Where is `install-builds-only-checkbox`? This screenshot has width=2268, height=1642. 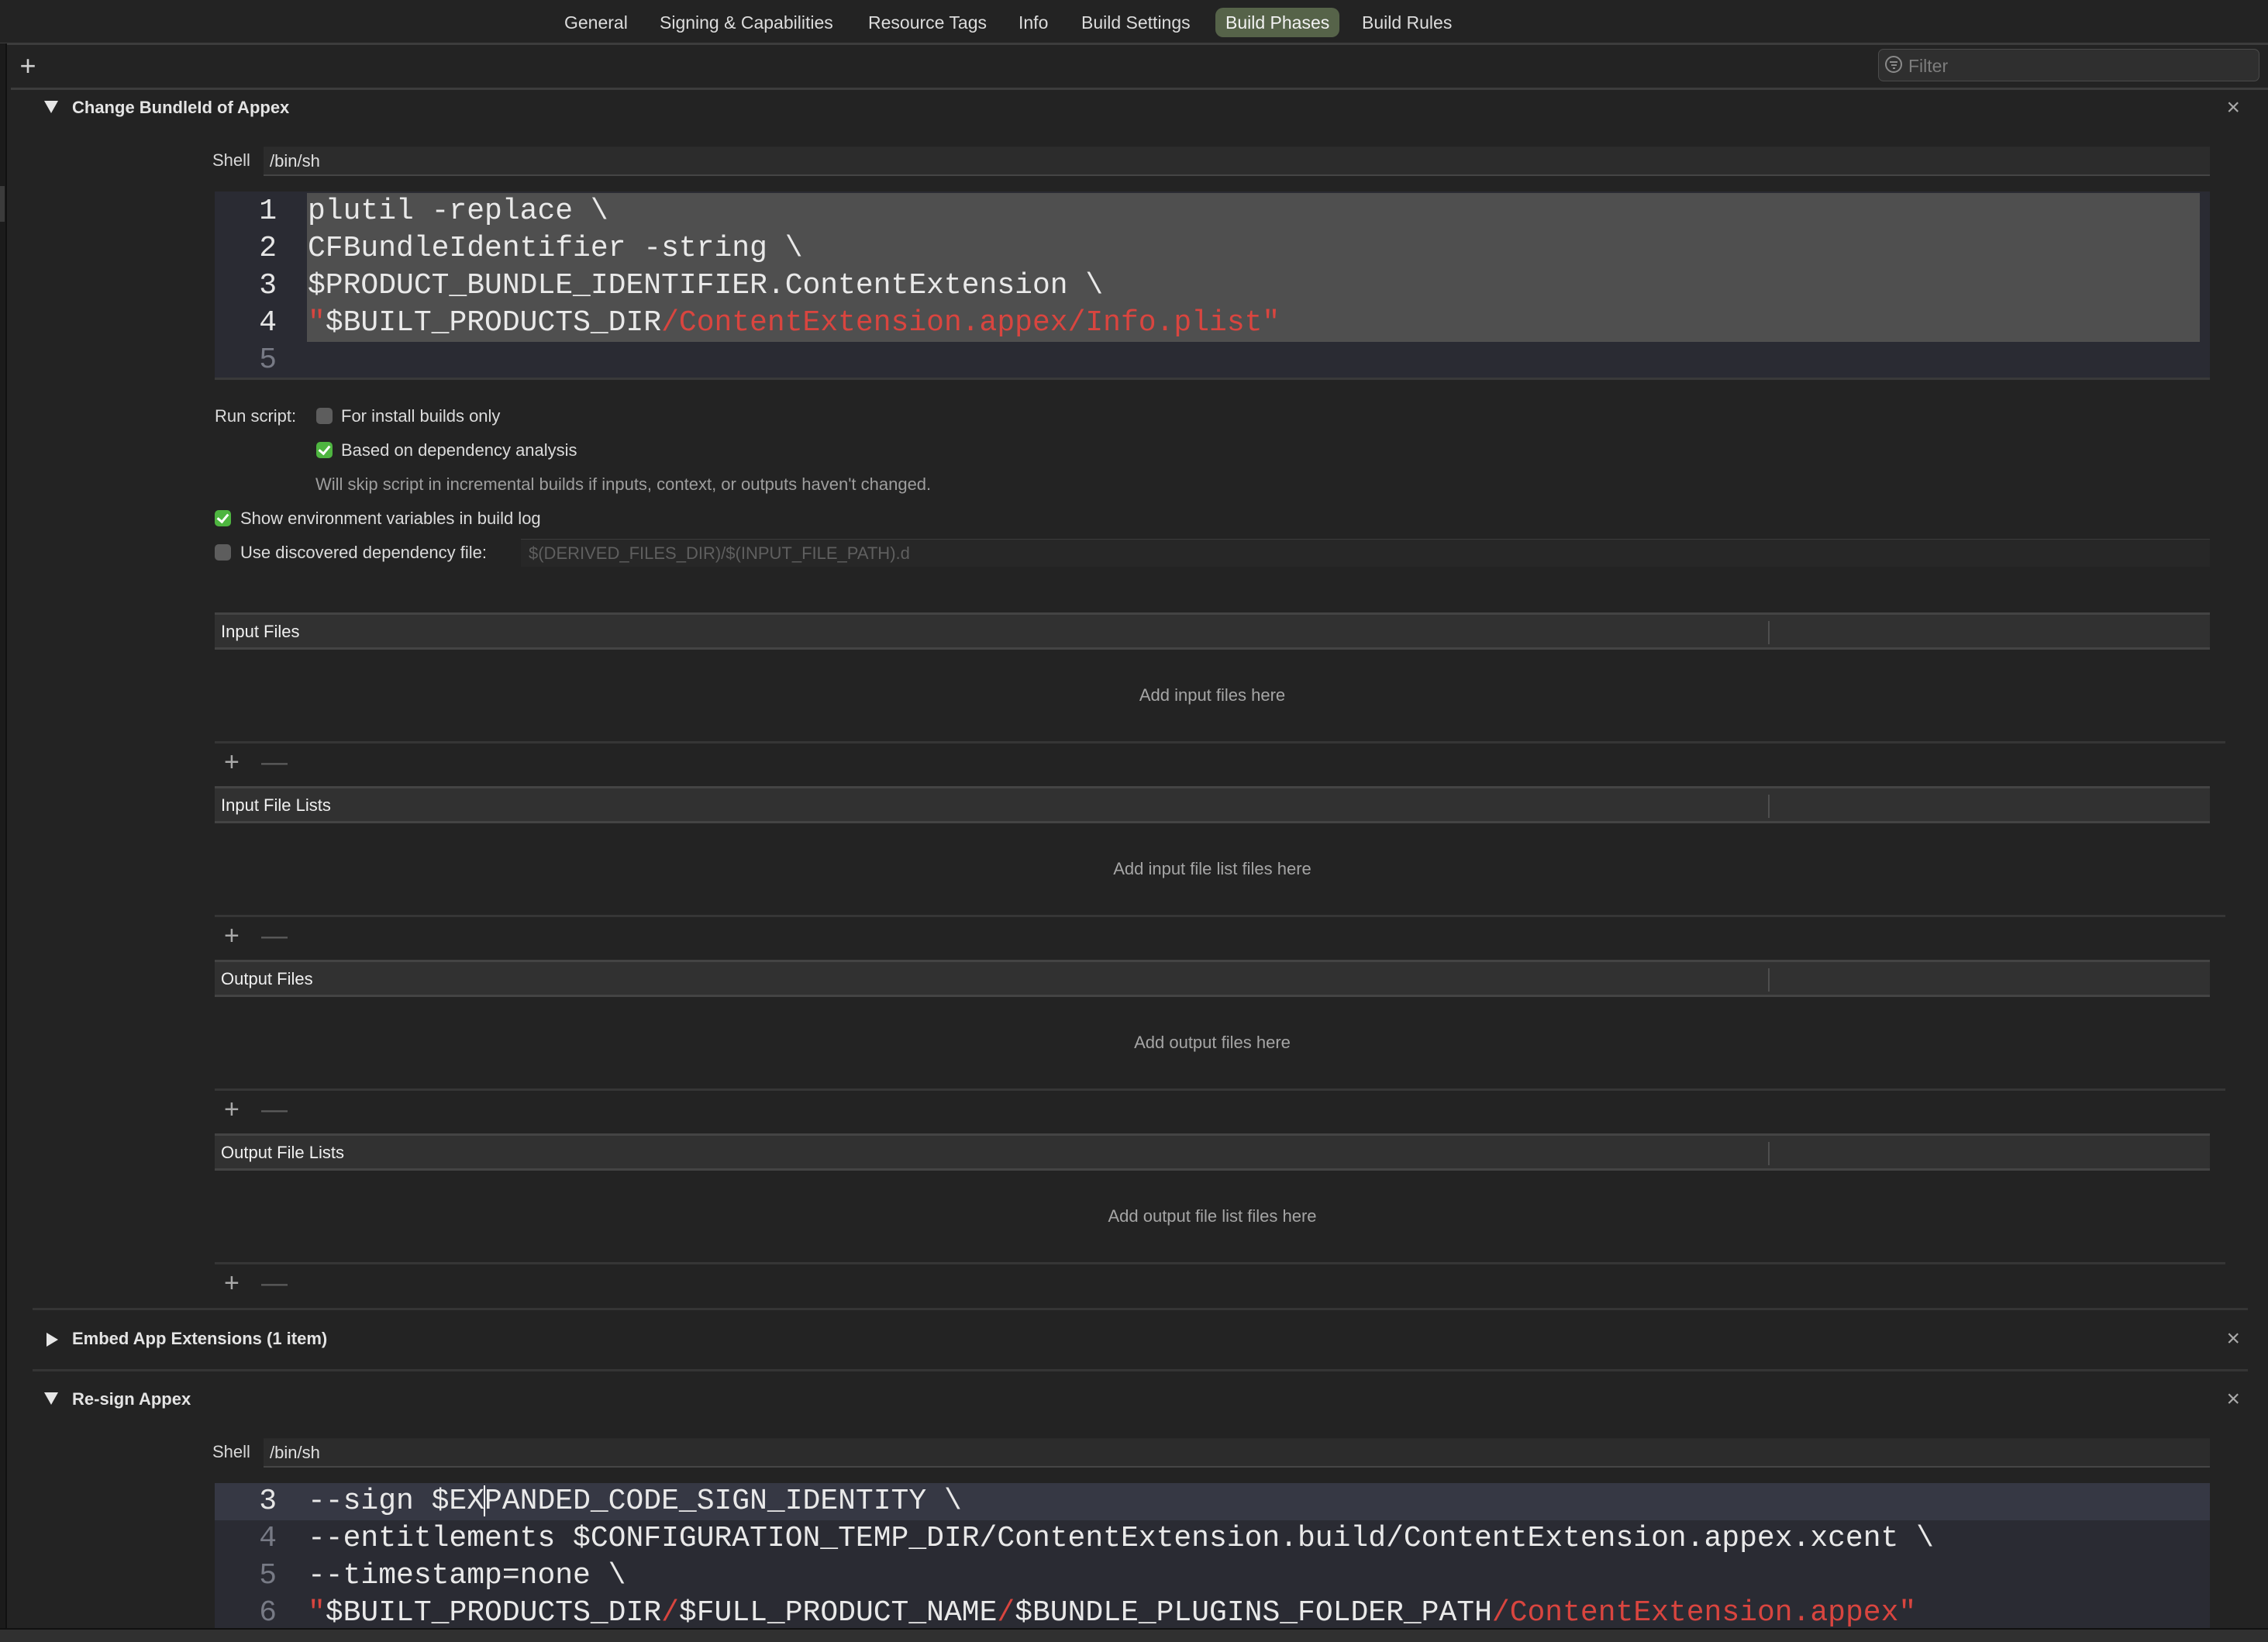
install-builds-only-checkbox is located at coordinates (324, 416).